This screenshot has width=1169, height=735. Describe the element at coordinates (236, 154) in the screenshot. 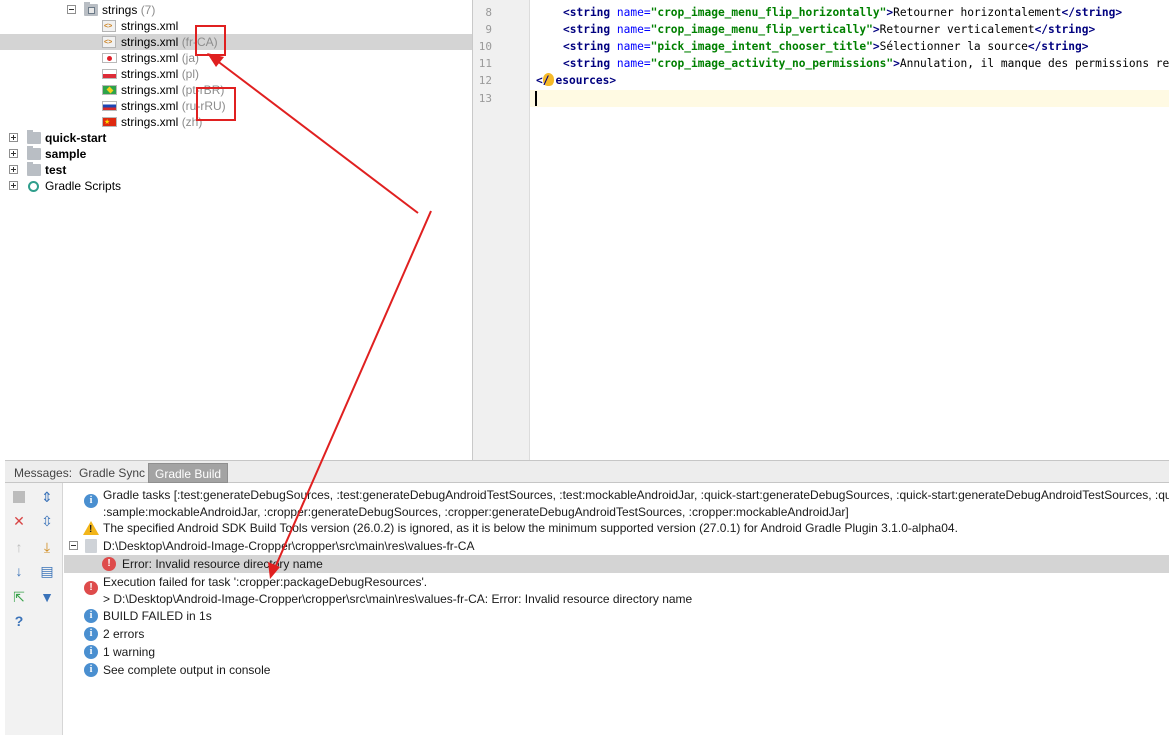

I see `tree-module-sample: sample` at that location.